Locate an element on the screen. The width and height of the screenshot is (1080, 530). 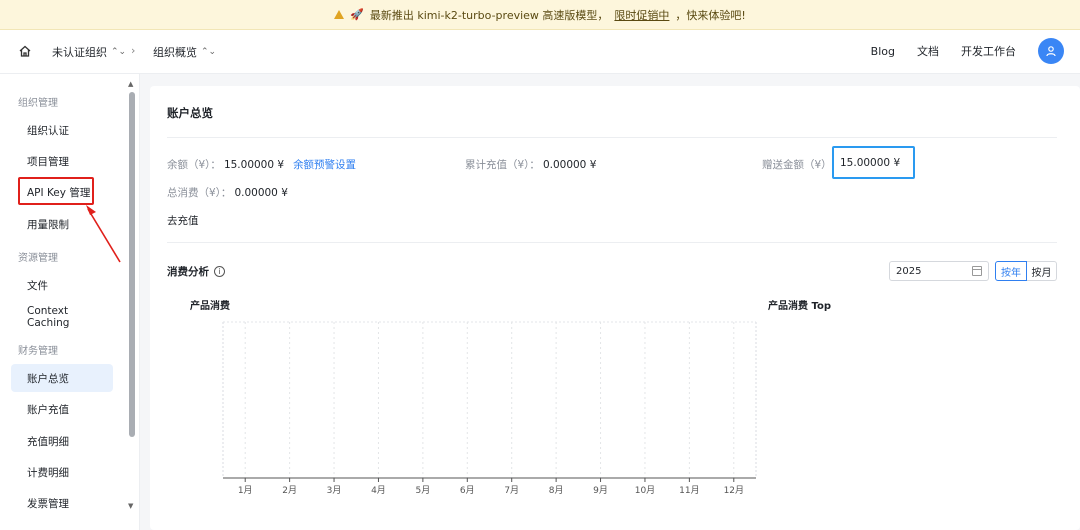
toggle-by-month: 按月 is located at coordinates (1042, 271).